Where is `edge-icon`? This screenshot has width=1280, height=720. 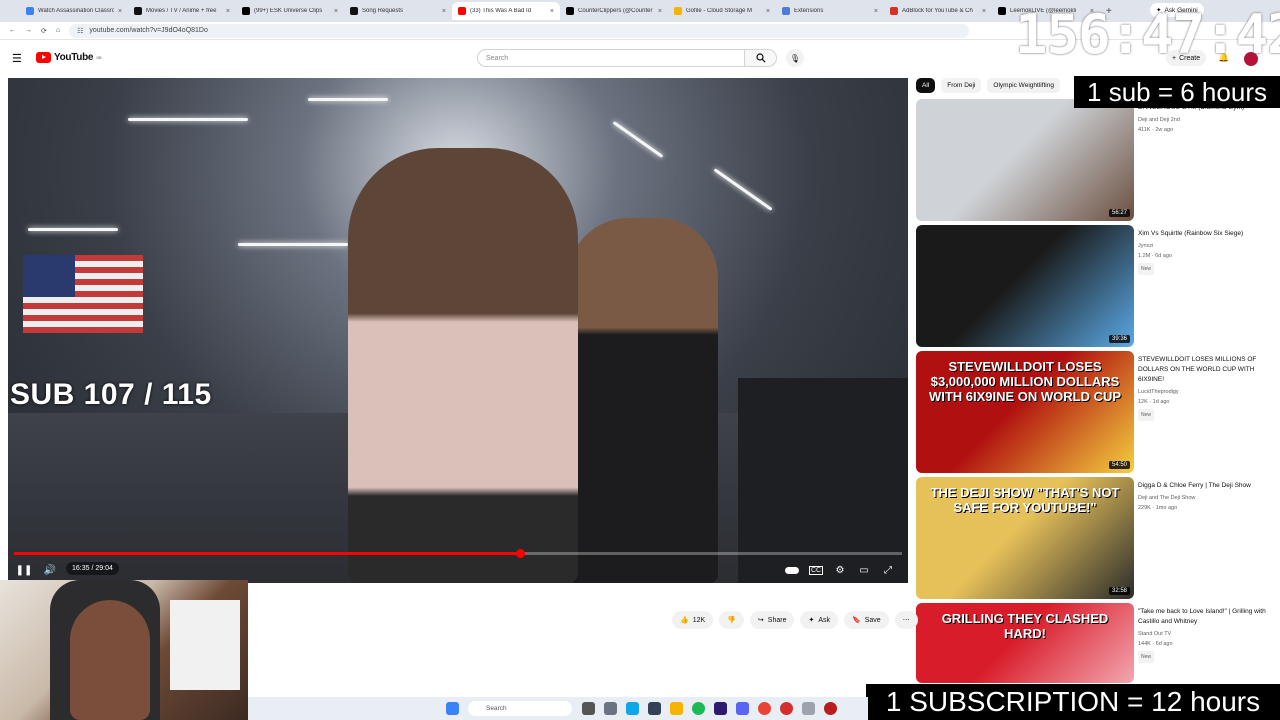 edge-icon is located at coordinates (632, 708).